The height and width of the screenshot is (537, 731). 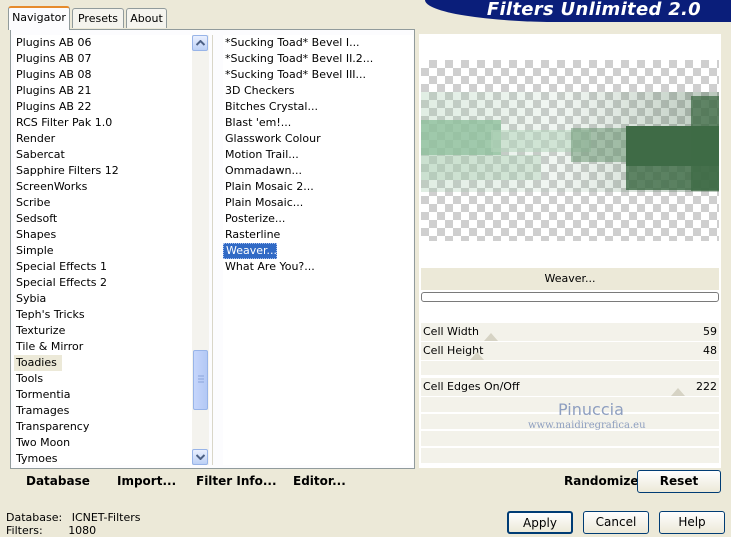 I want to click on category-item: Transparency, so click(x=51, y=427).